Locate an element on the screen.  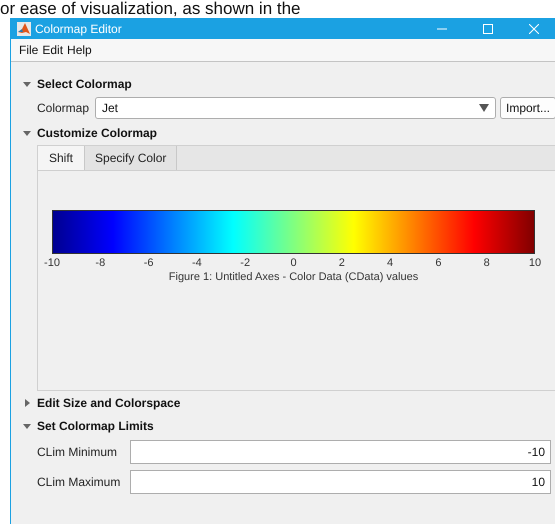
tick-label: -6 is located at coordinates (149, 263).